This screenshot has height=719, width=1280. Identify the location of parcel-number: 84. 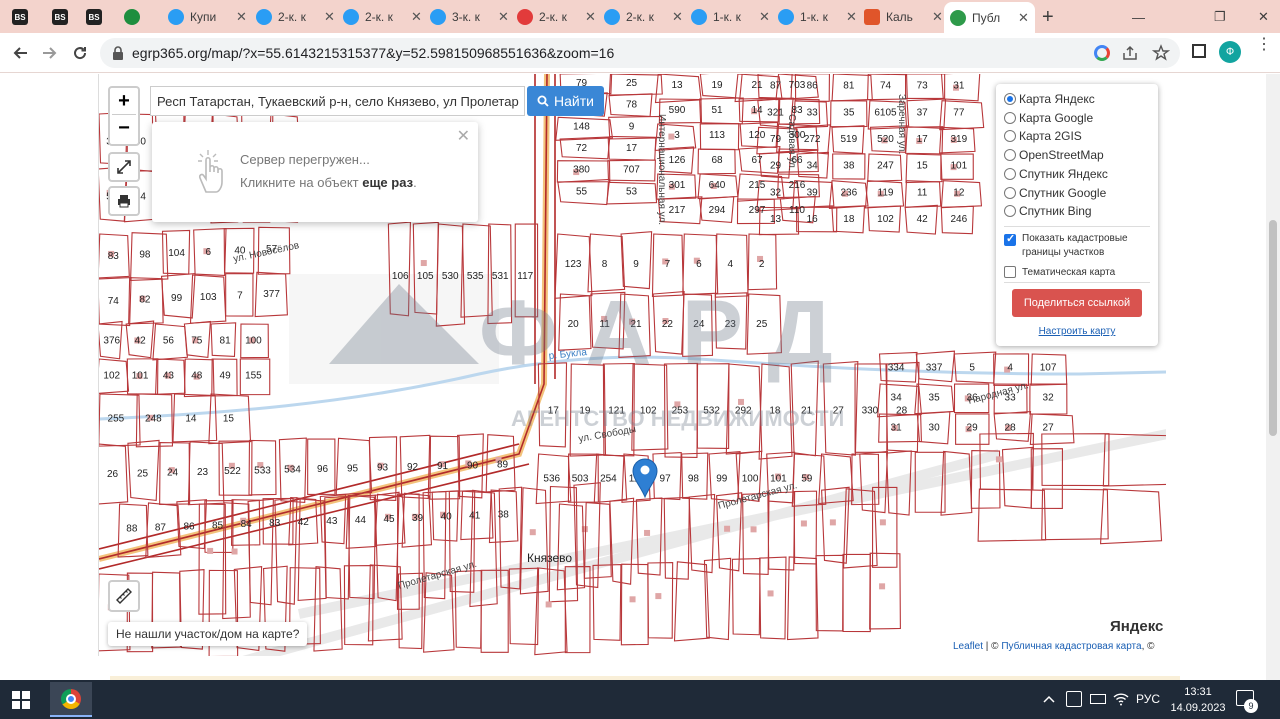
(247, 524).